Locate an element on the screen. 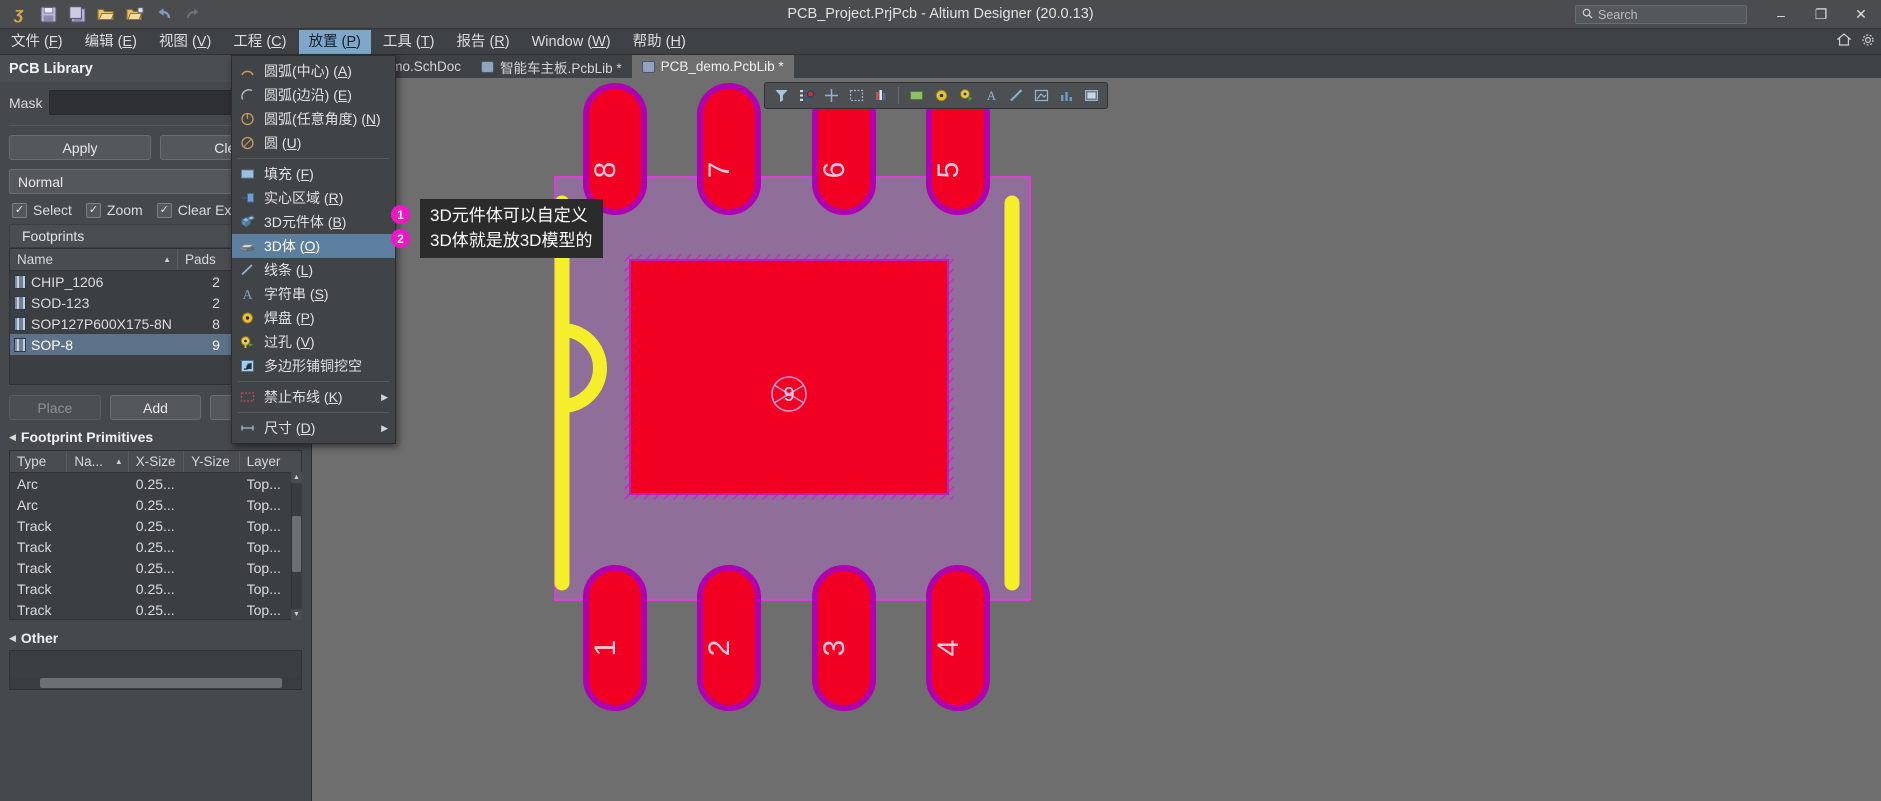  footprint-icon is located at coordinates (20, 281).